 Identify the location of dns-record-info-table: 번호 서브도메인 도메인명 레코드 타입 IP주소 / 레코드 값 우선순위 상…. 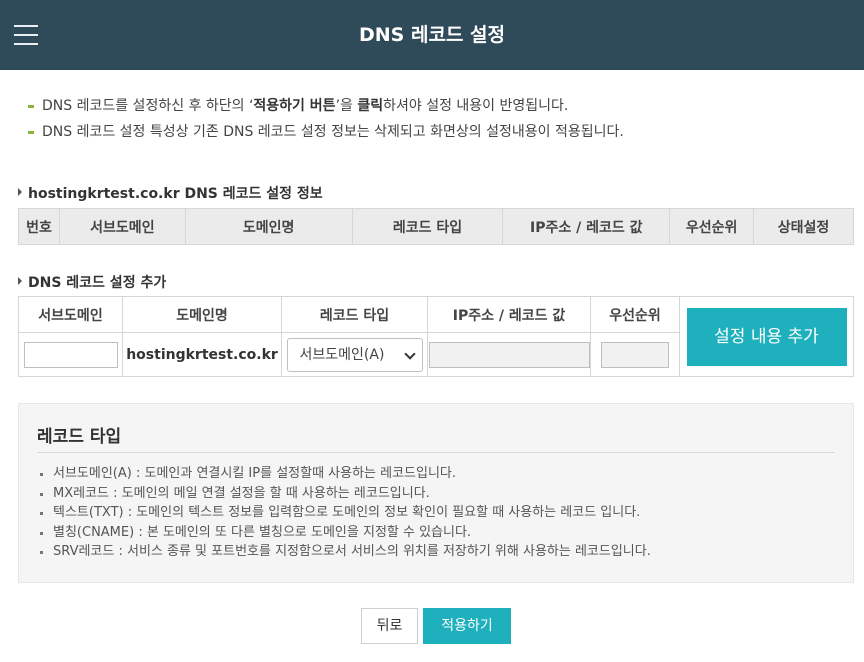
(436, 226).